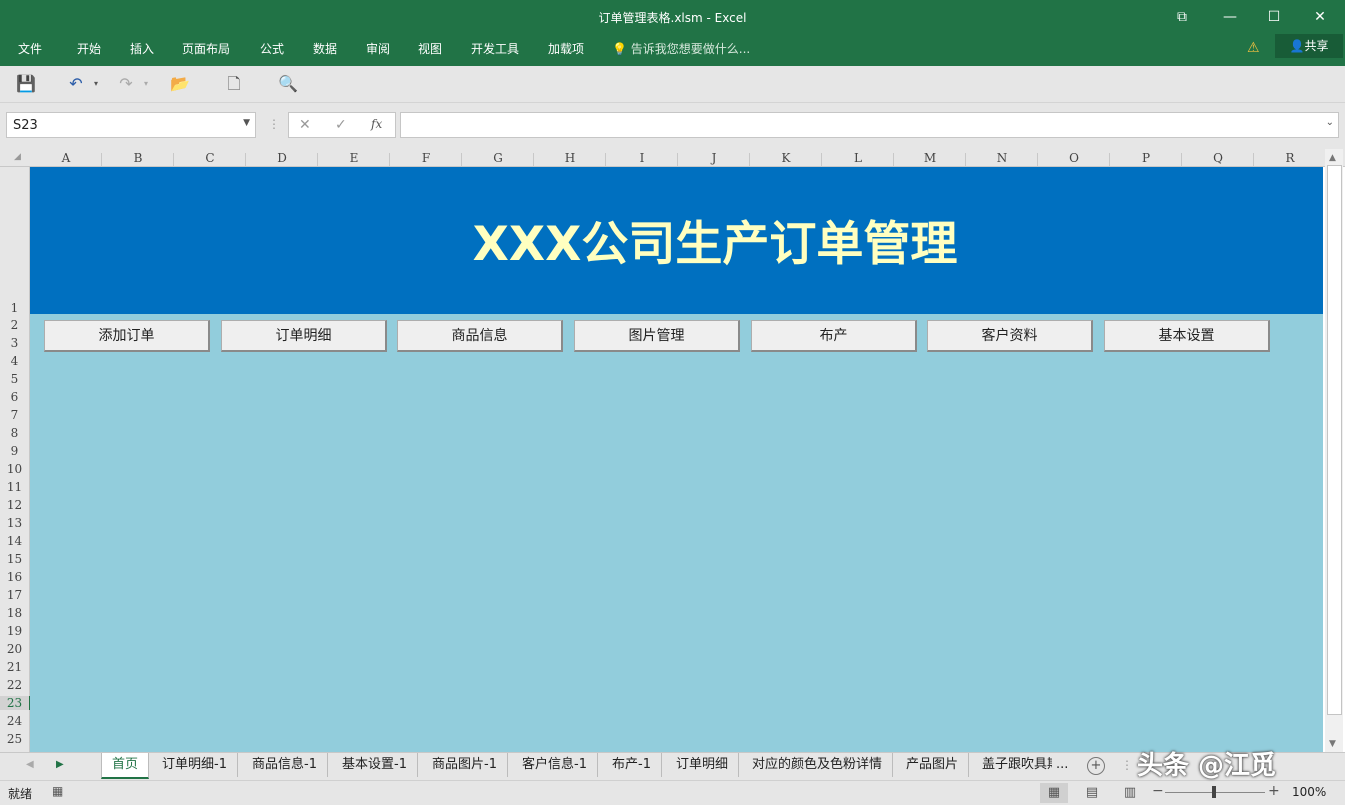 This screenshot has height=805, width=1345. Describe the element at coordinates (1002, 158) in the screenshot. I see `column-header: N` at that location.